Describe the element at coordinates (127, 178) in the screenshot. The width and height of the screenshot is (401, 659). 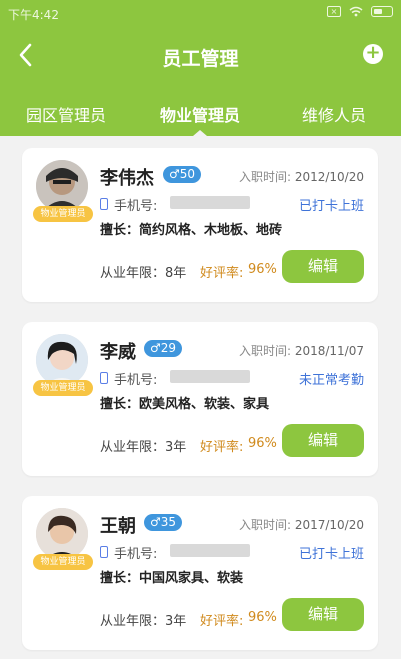
I see `employee-name: 李伟杰` at that location.